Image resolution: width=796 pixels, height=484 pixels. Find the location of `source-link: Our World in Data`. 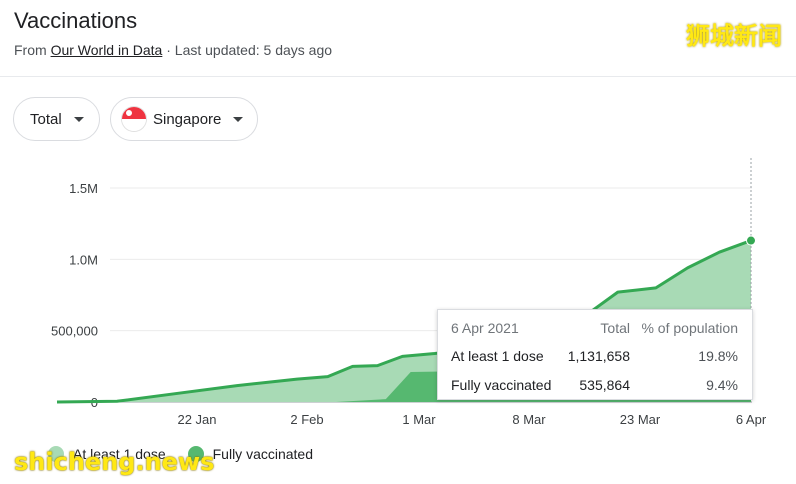

source-link: Our World in Data is located at coordinates (107, 50).